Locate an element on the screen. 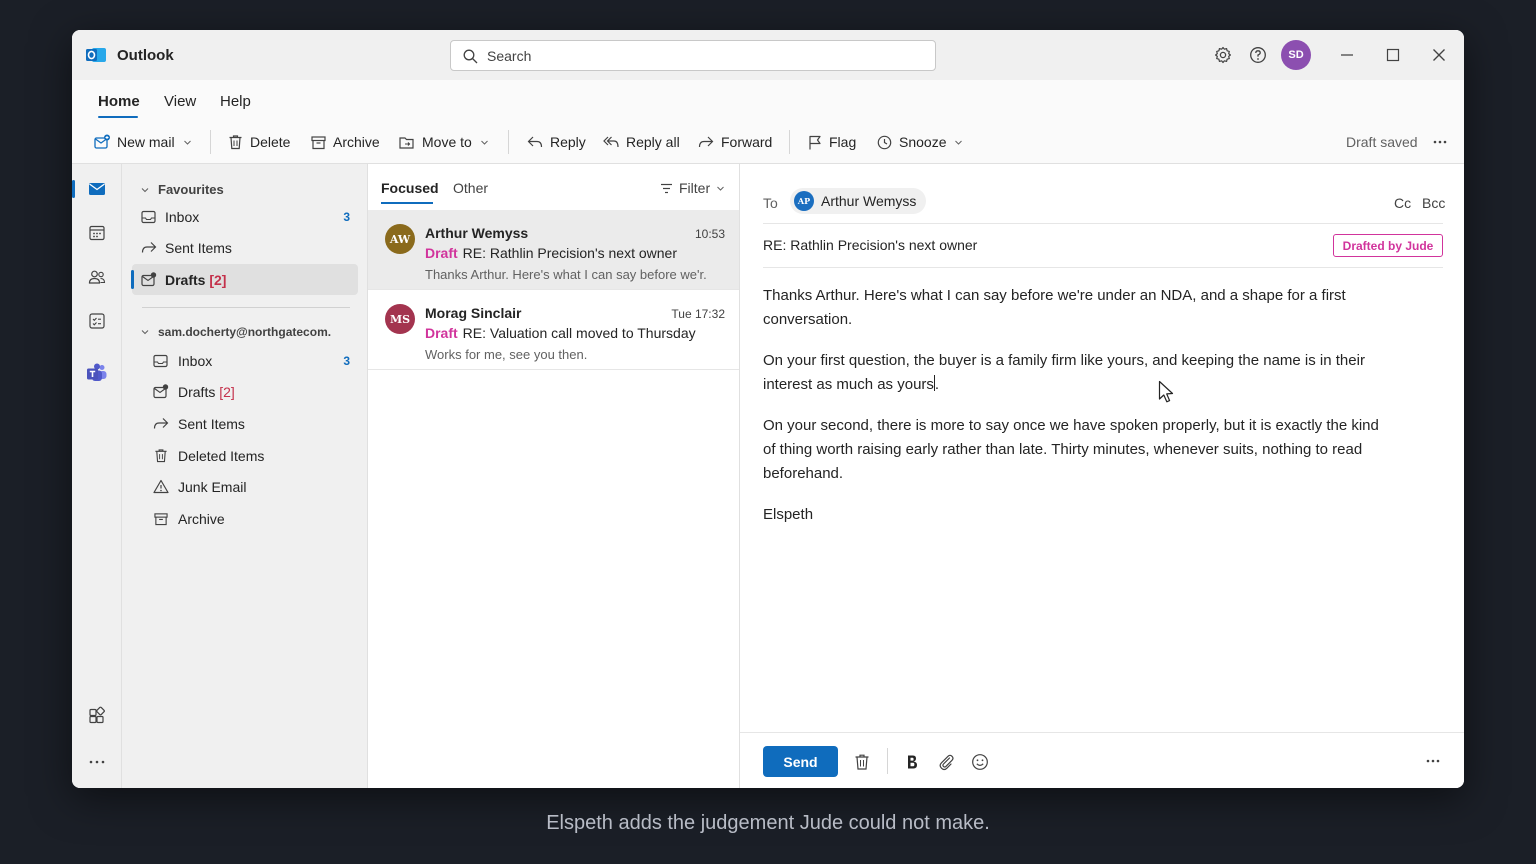 The width and height of the screenshot is (1536, 864). title-bar: Outlook SD is located at coordinates (768, 55).